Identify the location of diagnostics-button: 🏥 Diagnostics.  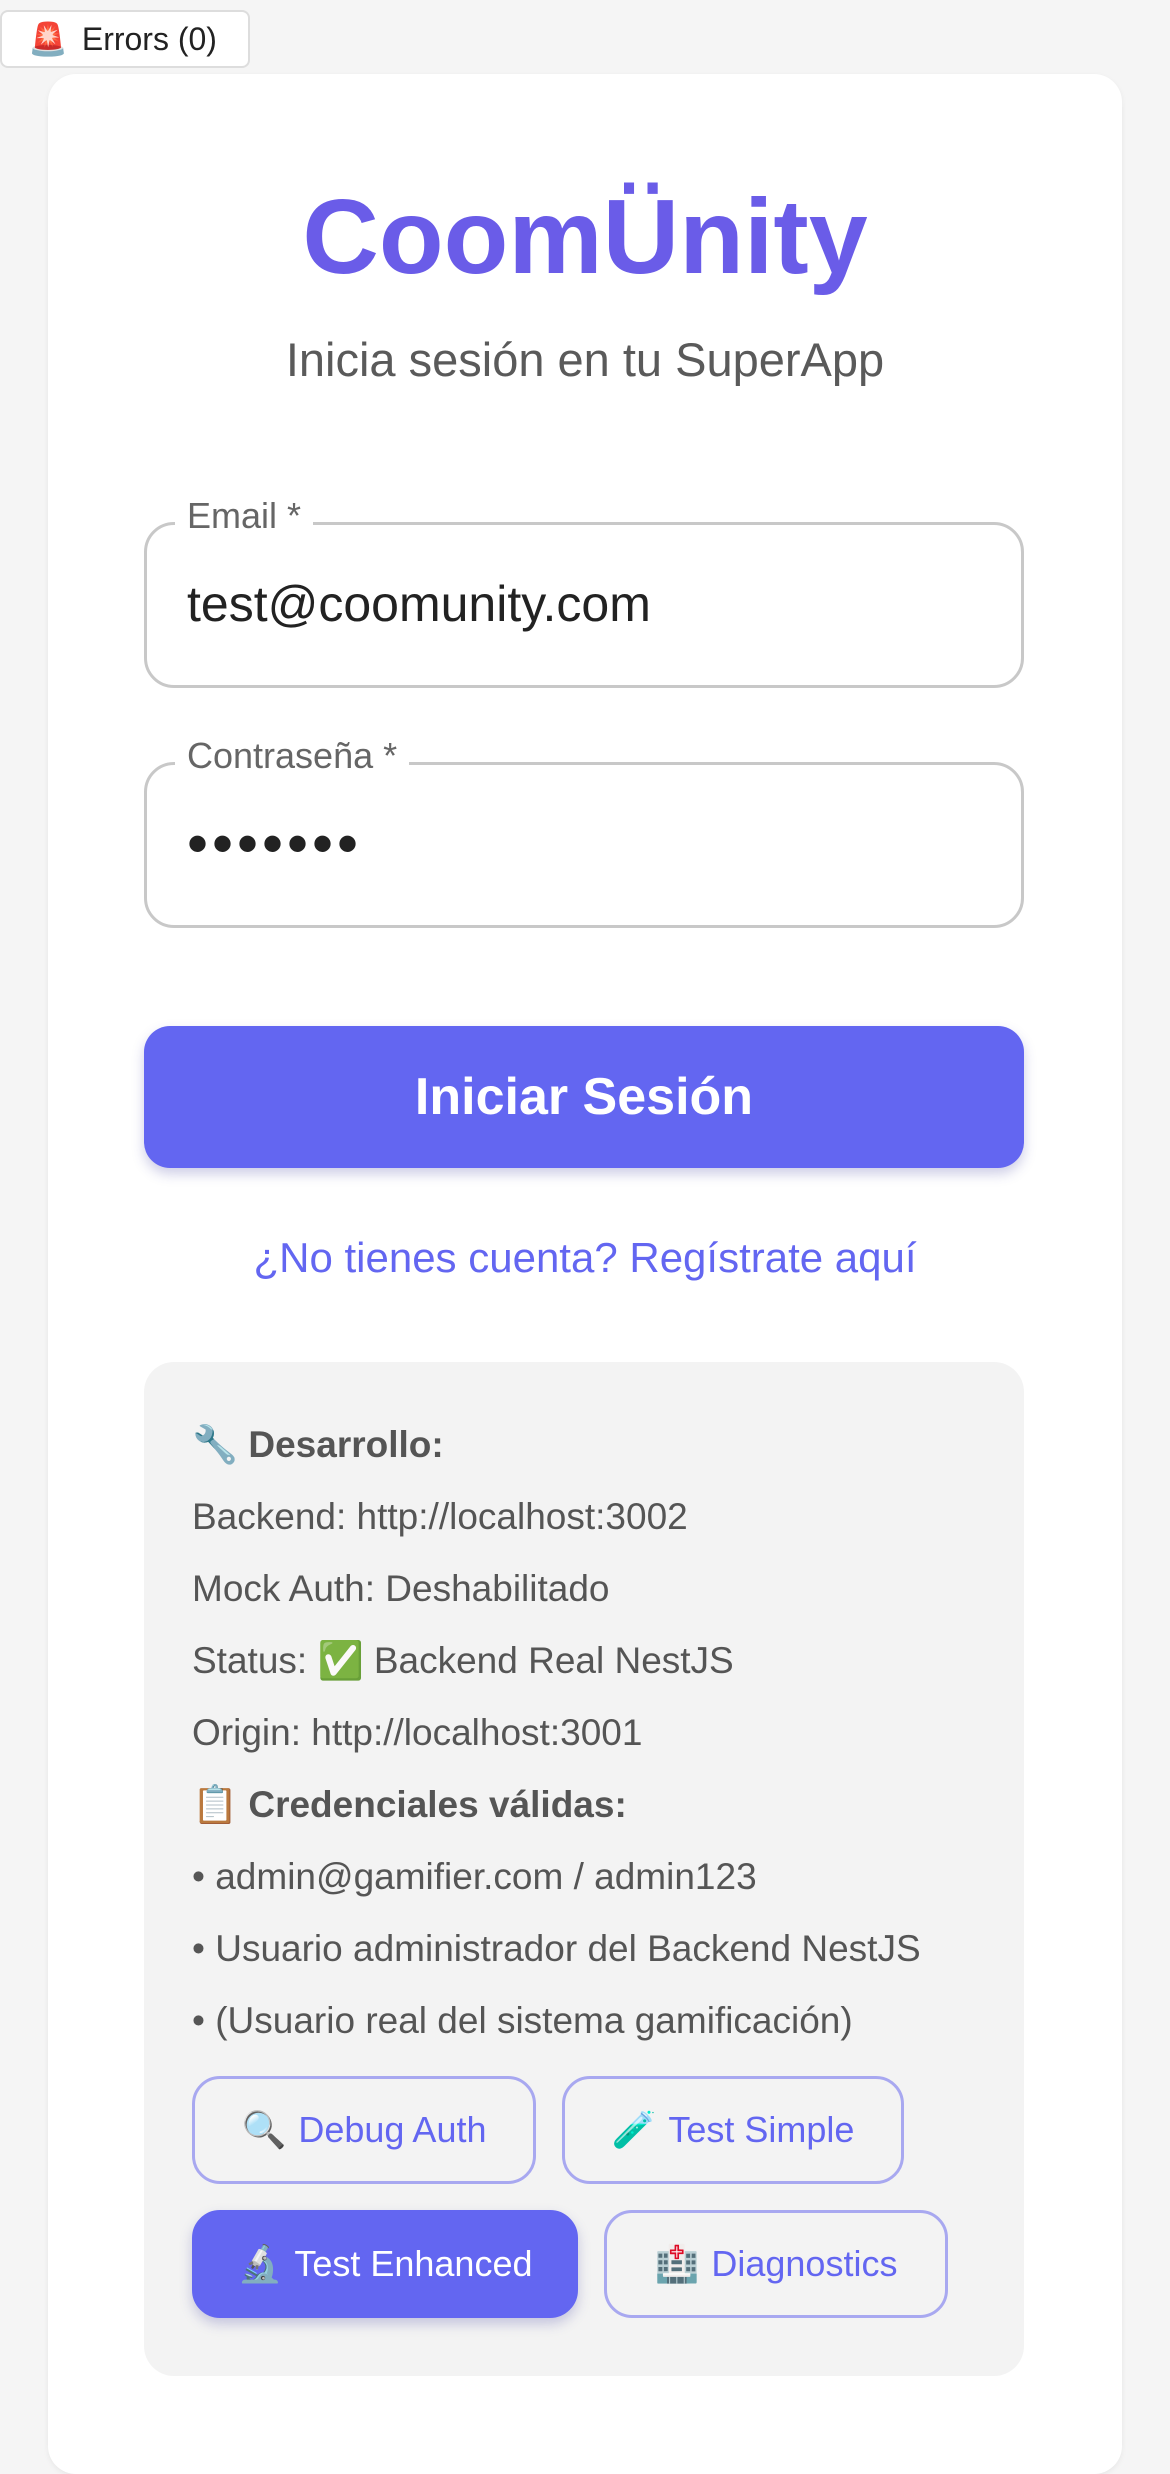
(776, 2264).